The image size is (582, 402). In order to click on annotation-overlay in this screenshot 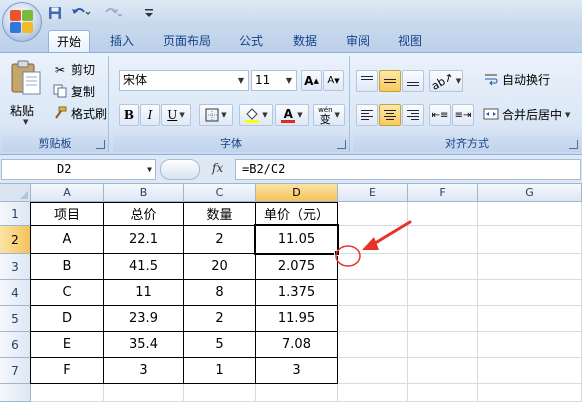, I will do `click(373, 243)`.